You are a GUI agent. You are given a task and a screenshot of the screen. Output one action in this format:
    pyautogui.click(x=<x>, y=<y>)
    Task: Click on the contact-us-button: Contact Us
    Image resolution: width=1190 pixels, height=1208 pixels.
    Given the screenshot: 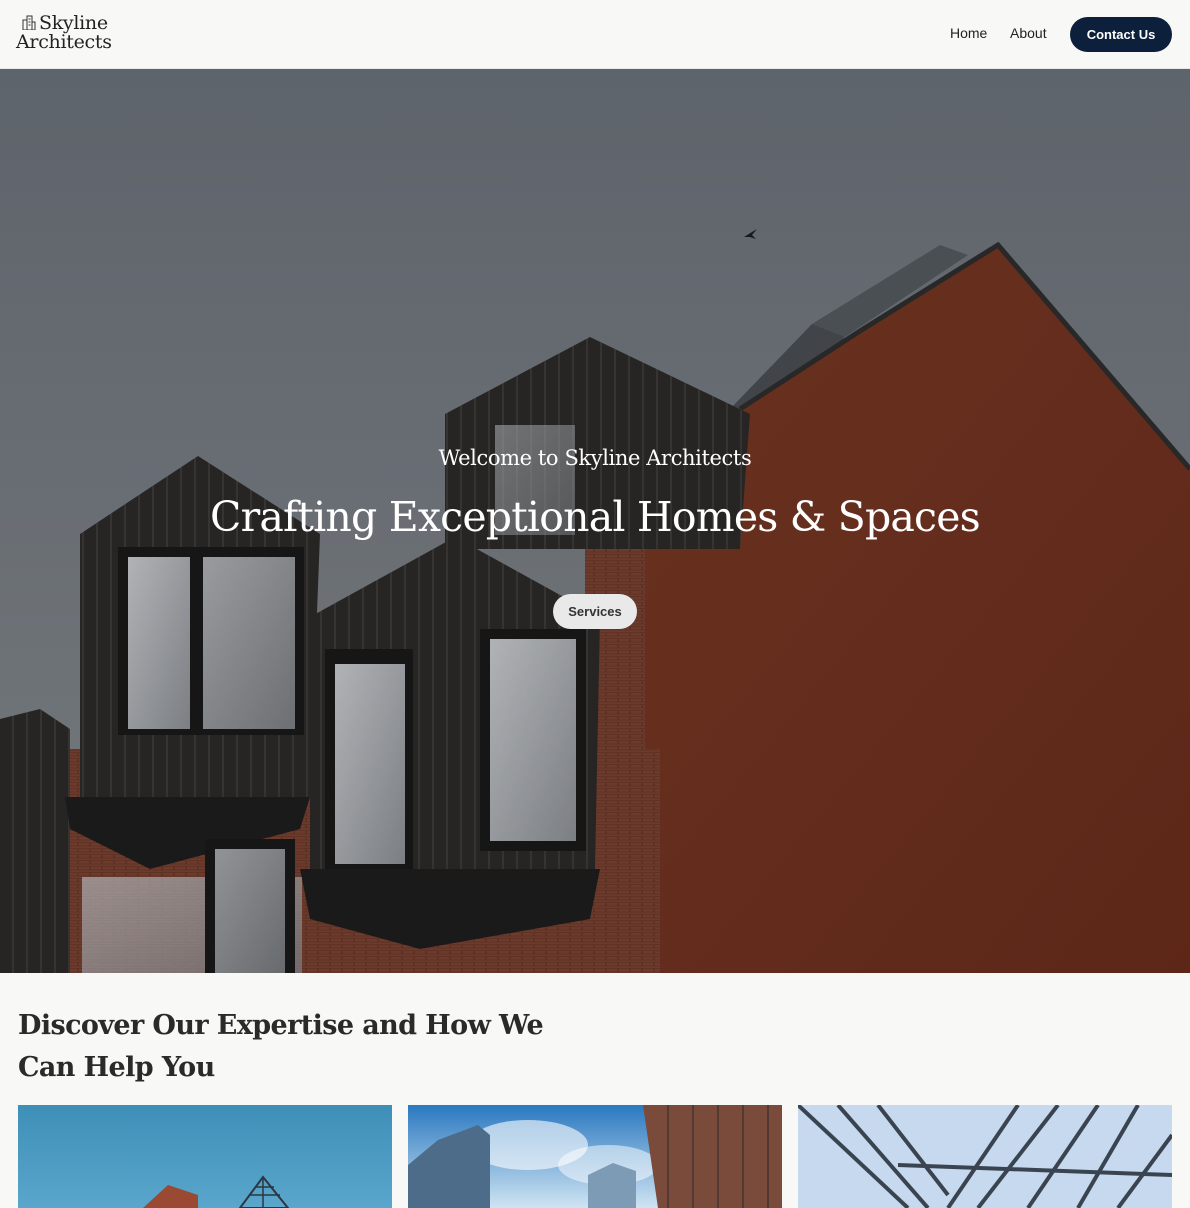 What is the action you would take?
    pyautogui.click(x=1121, y=34)
    